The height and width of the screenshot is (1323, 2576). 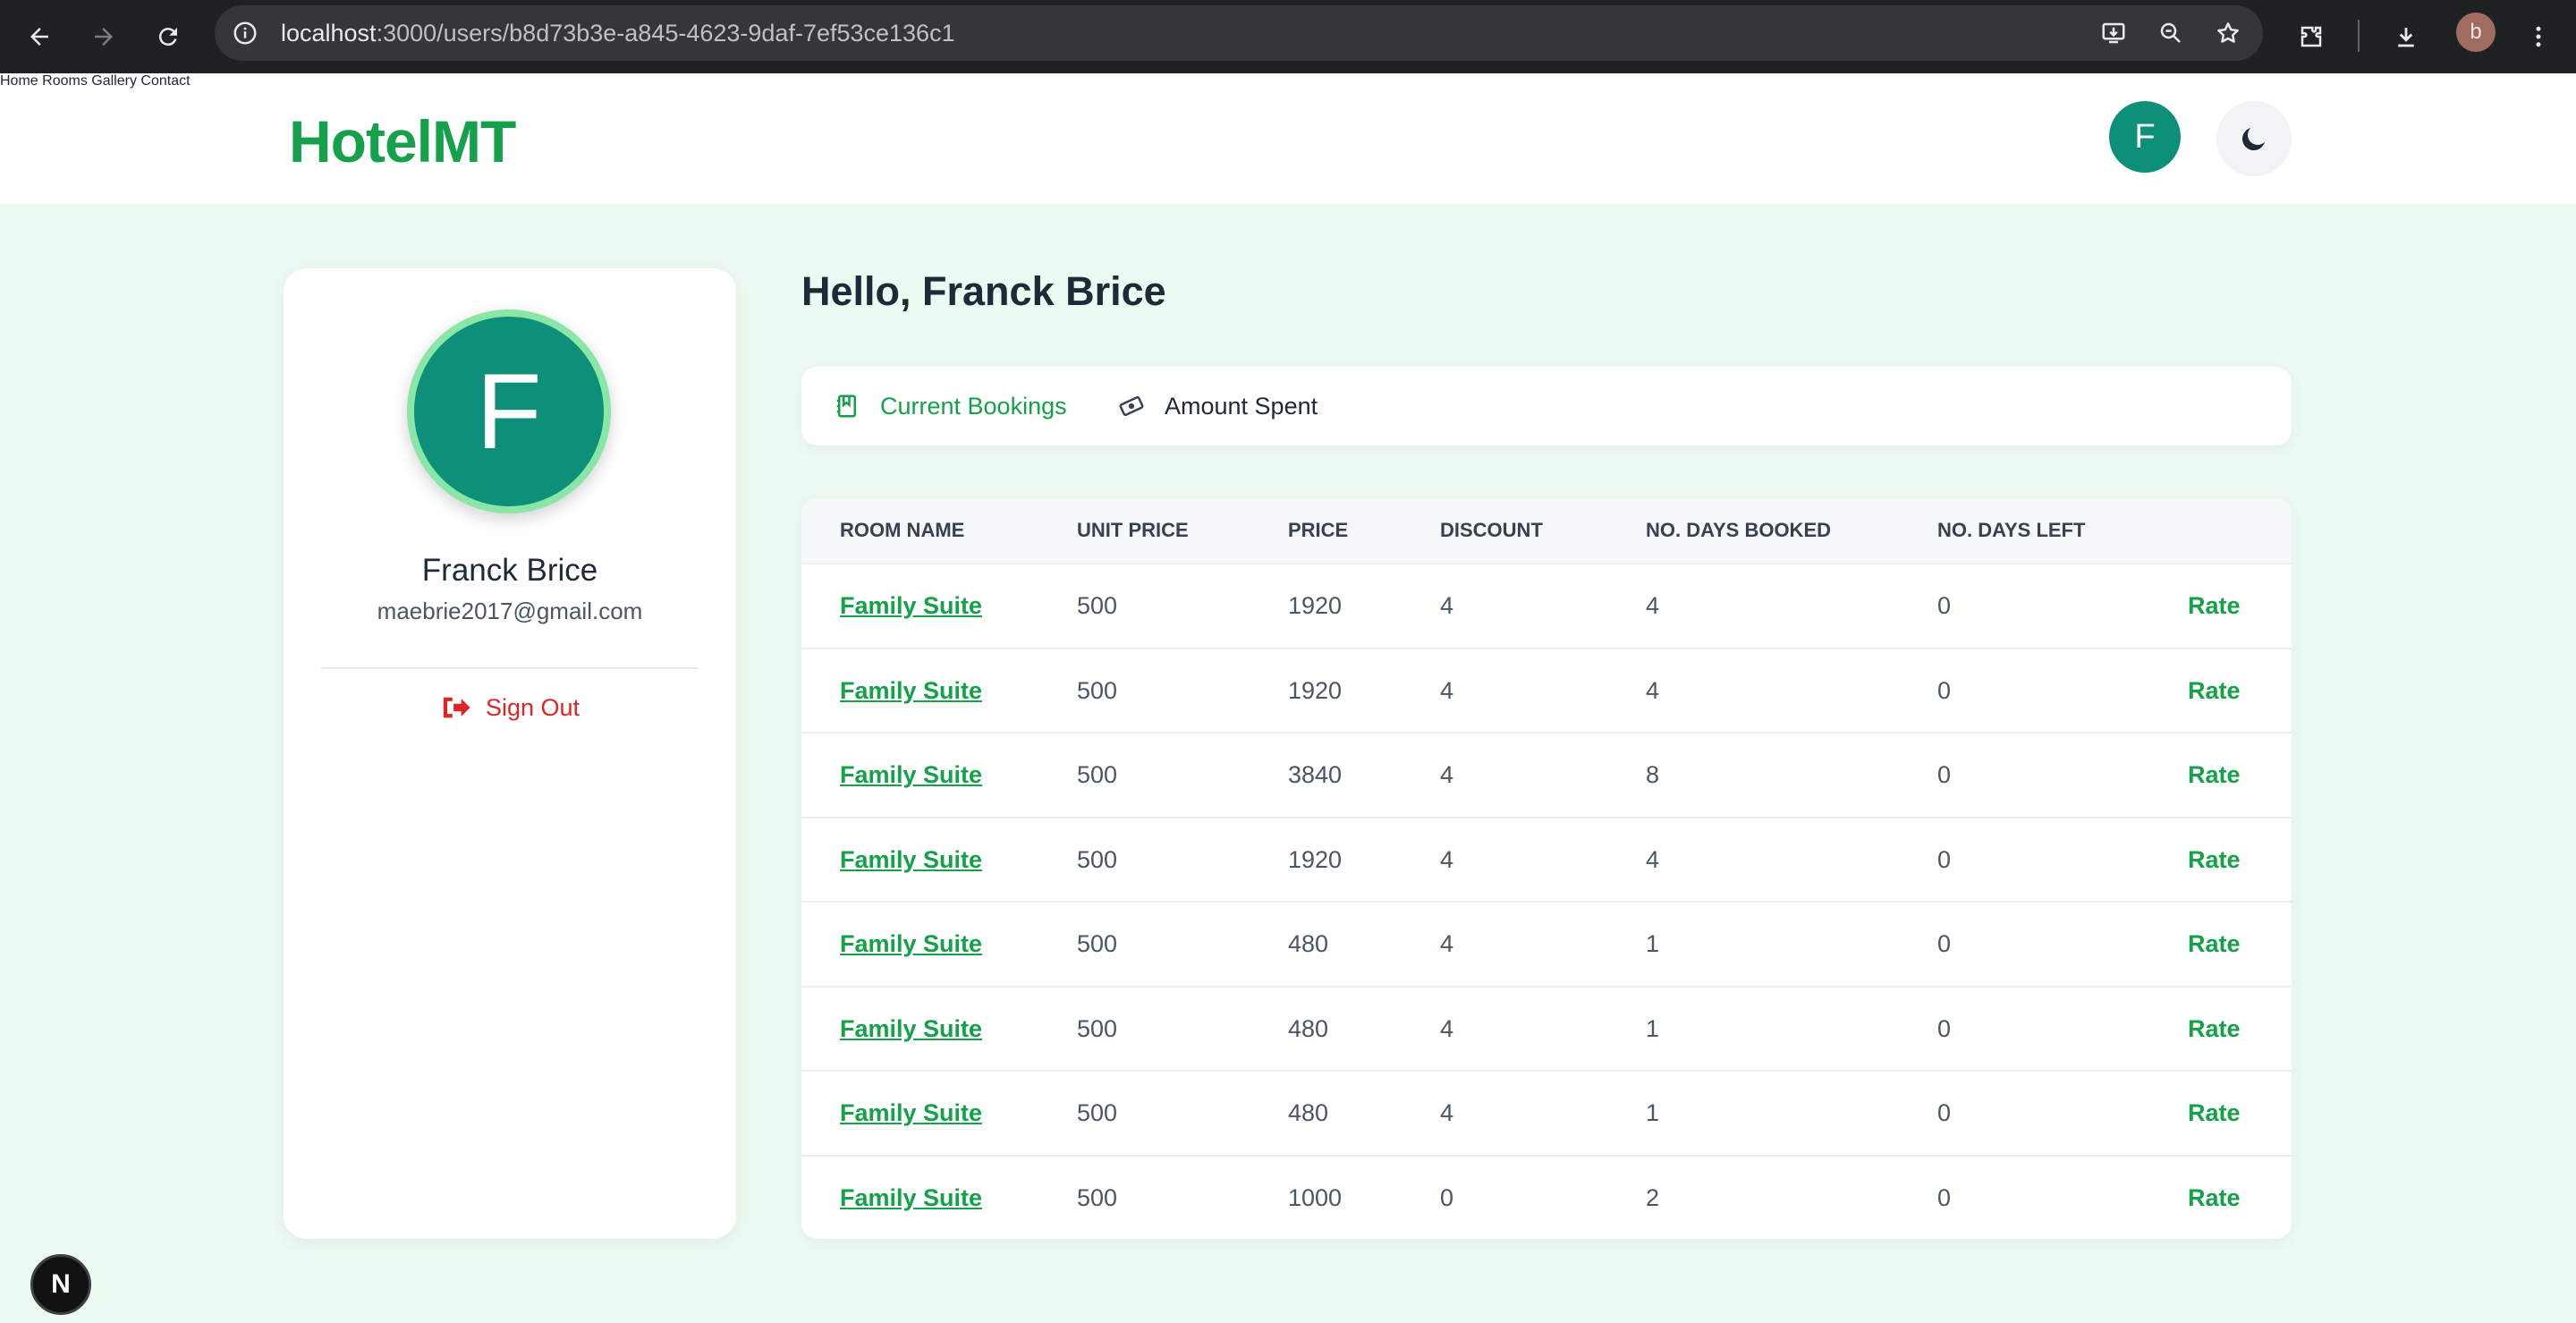 I want to click on downloads-button, so click(x=2406, y=36).